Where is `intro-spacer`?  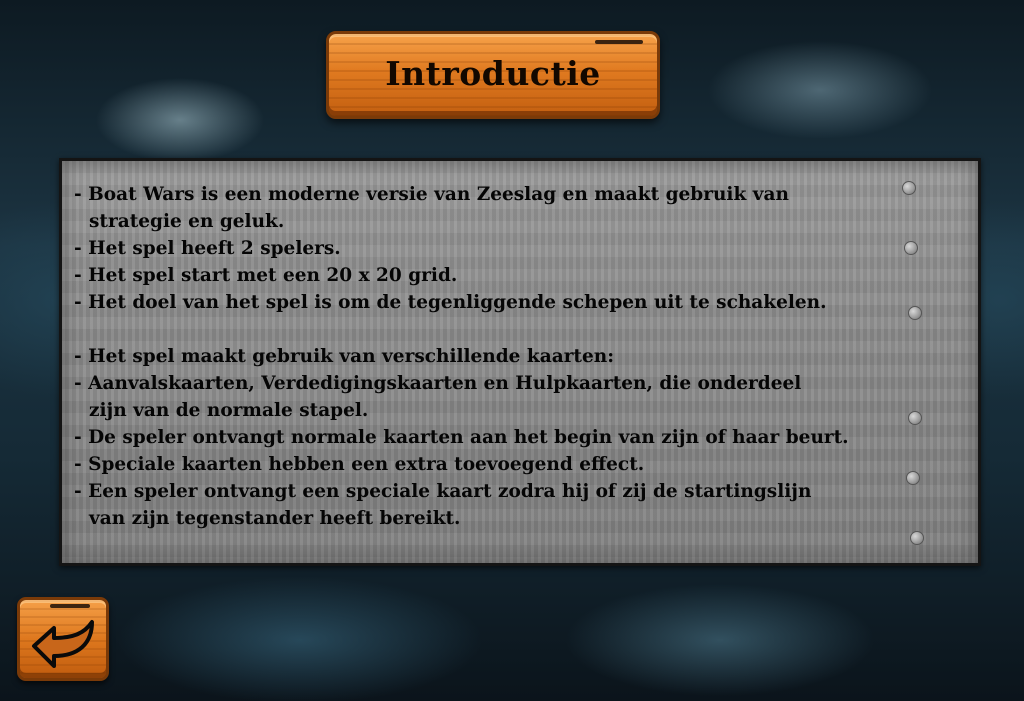 intro-spacer is located at coordinates (526, 329).